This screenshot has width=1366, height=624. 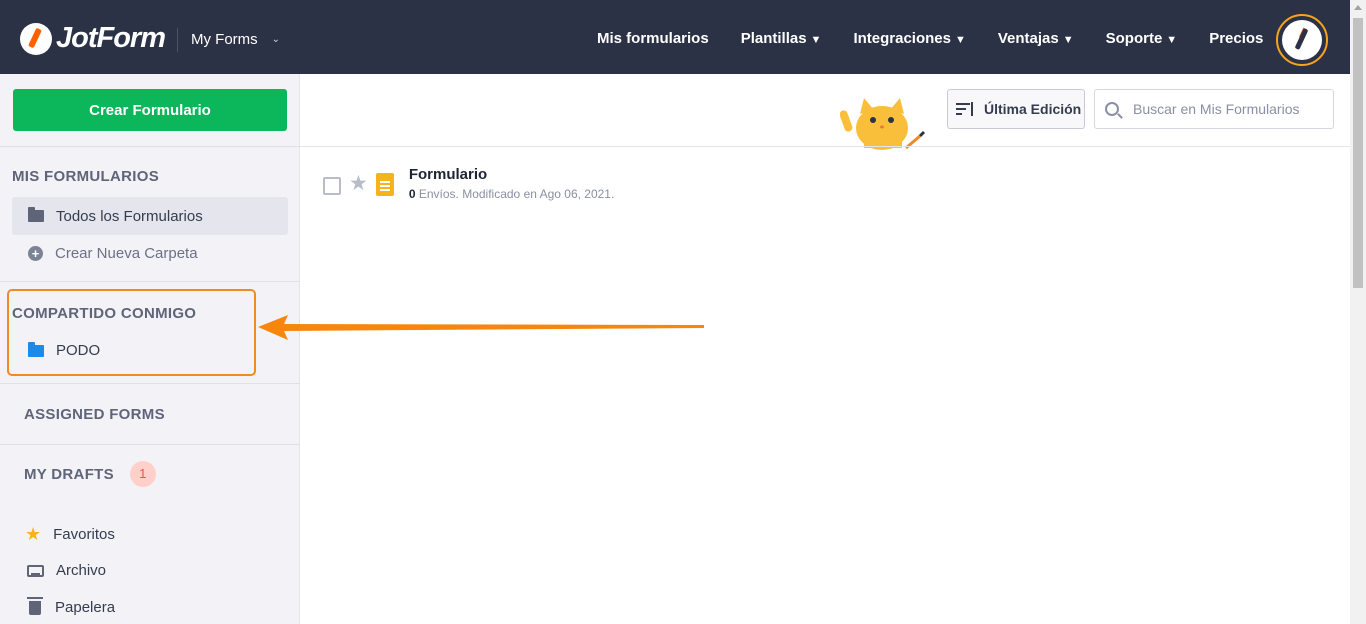 I want to click on highlight-annotation-box, so click(x=131, y=332).